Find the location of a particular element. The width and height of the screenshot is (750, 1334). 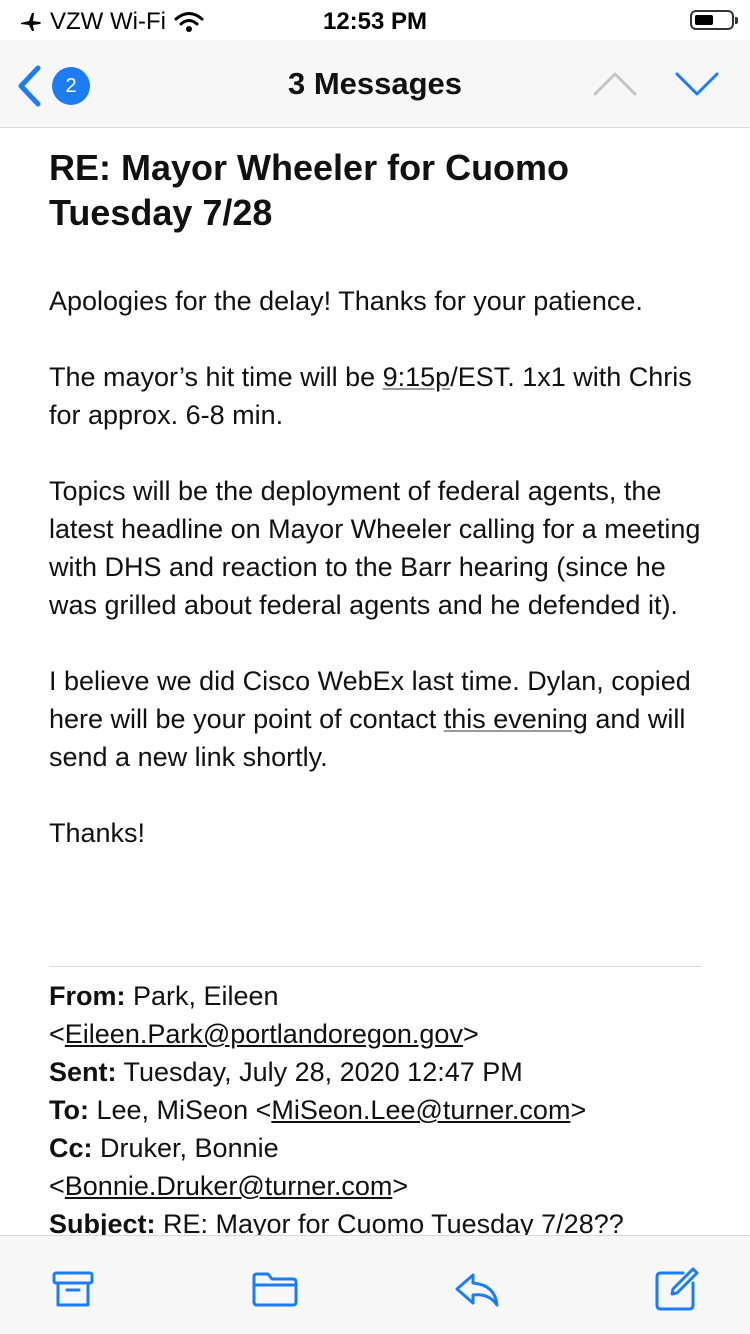

archive-button is located at coordinates (73, 1289).